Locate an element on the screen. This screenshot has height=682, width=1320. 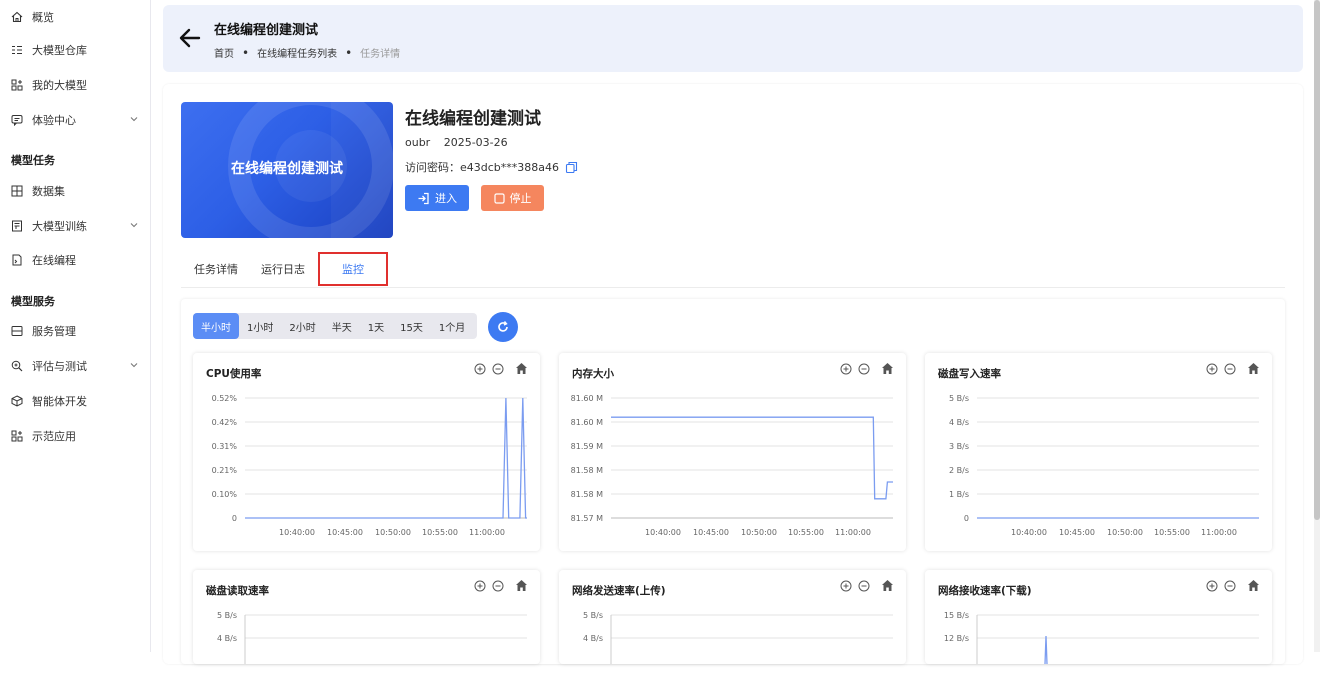
login-icon is located at coordinates (423, 198).